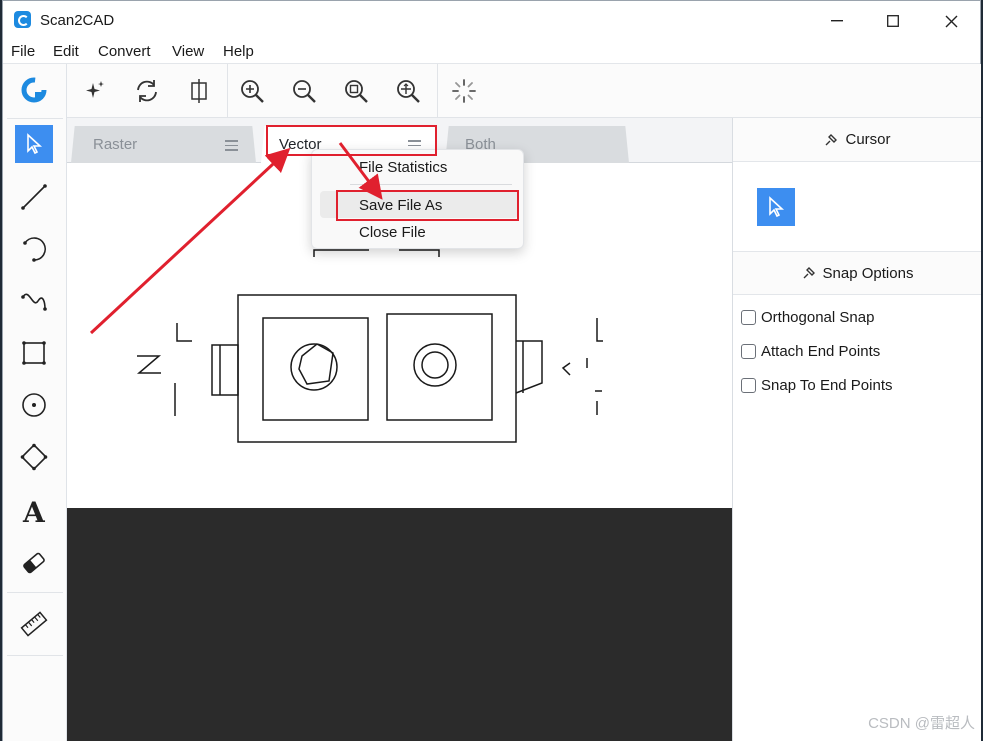 The width and height of the screenshot is (983, 741). I want to click on snap-pin-icon, so click(809, 273).